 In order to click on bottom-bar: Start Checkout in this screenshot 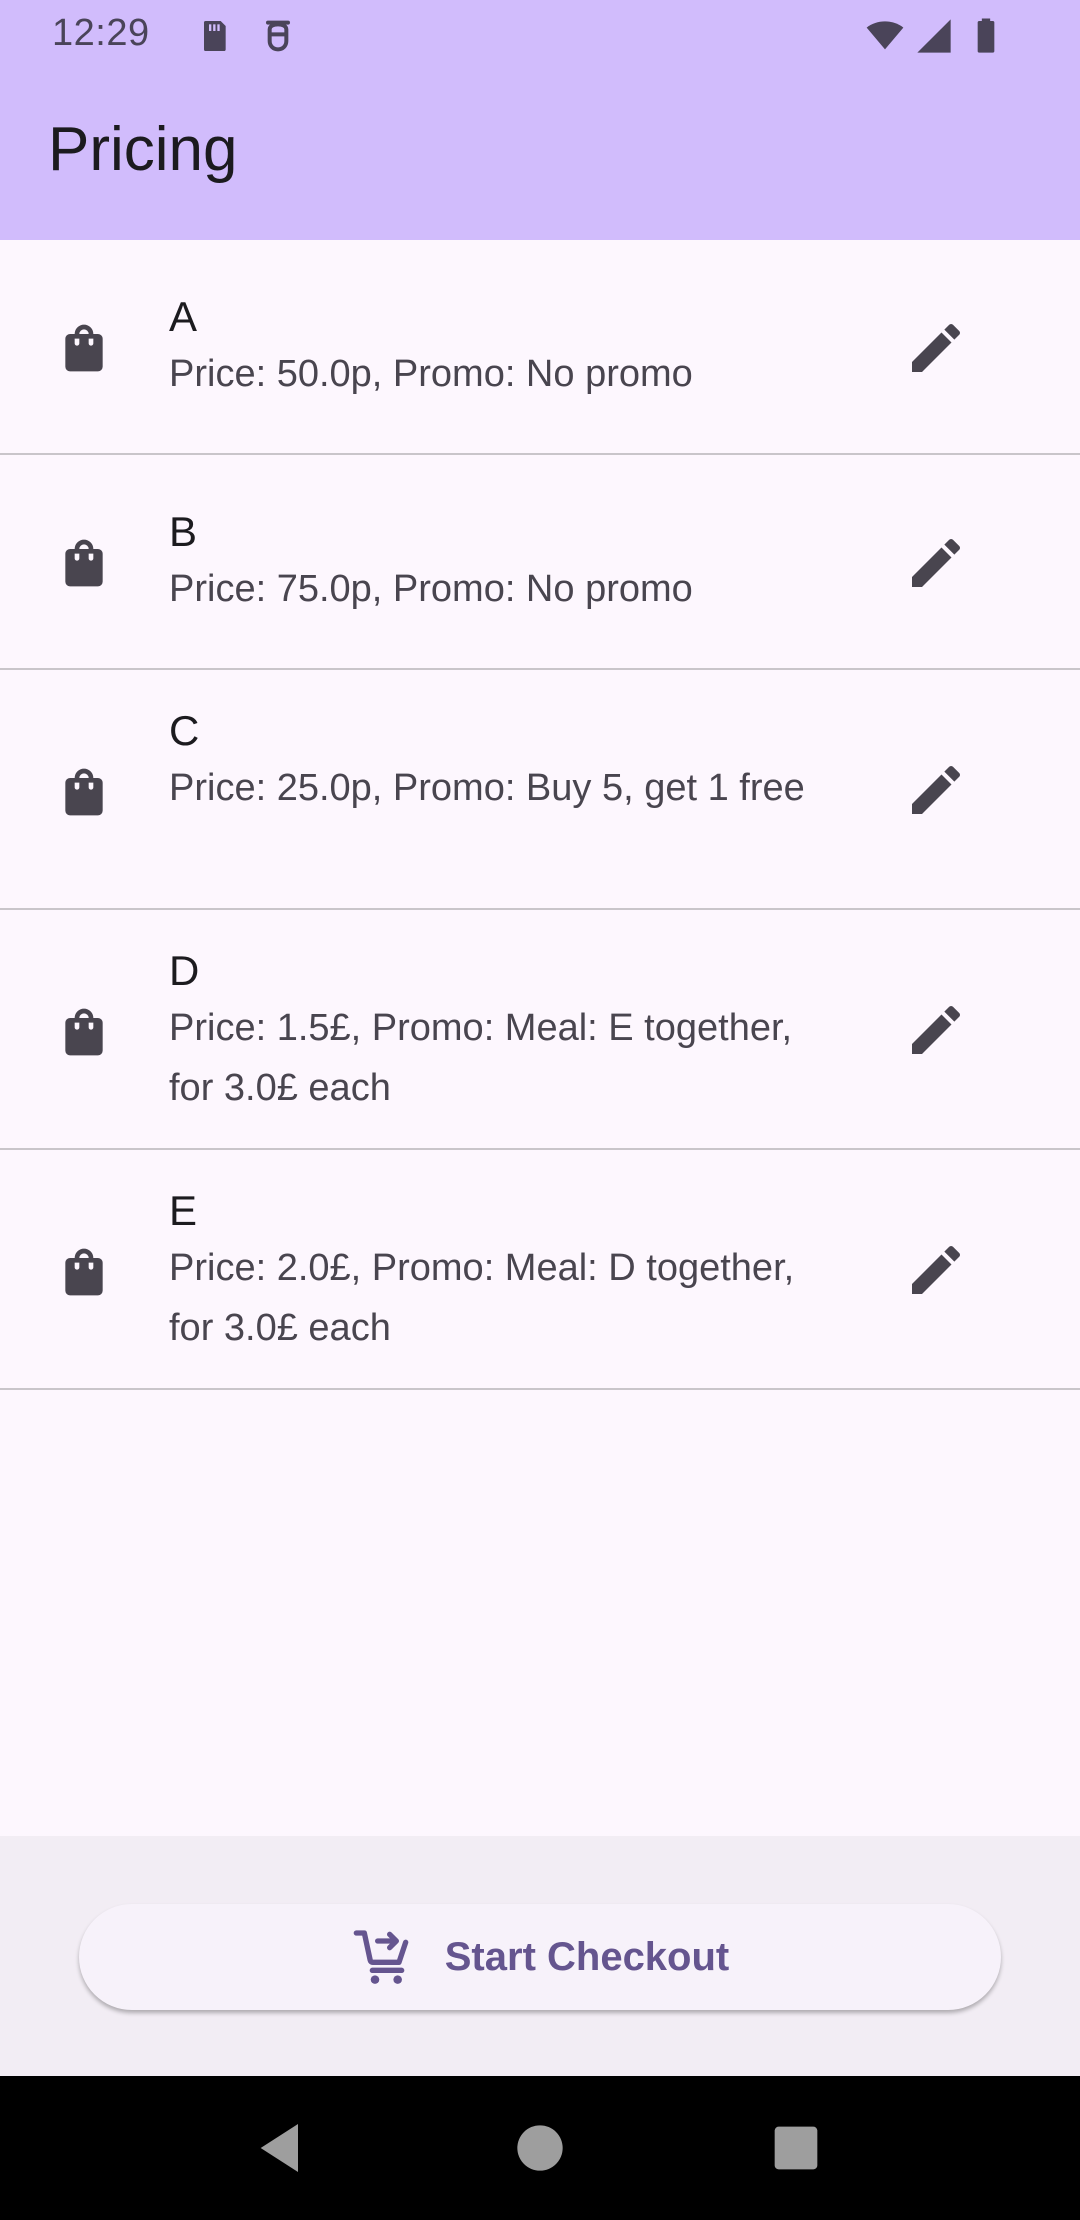, I will do `click(540, 1956)`.